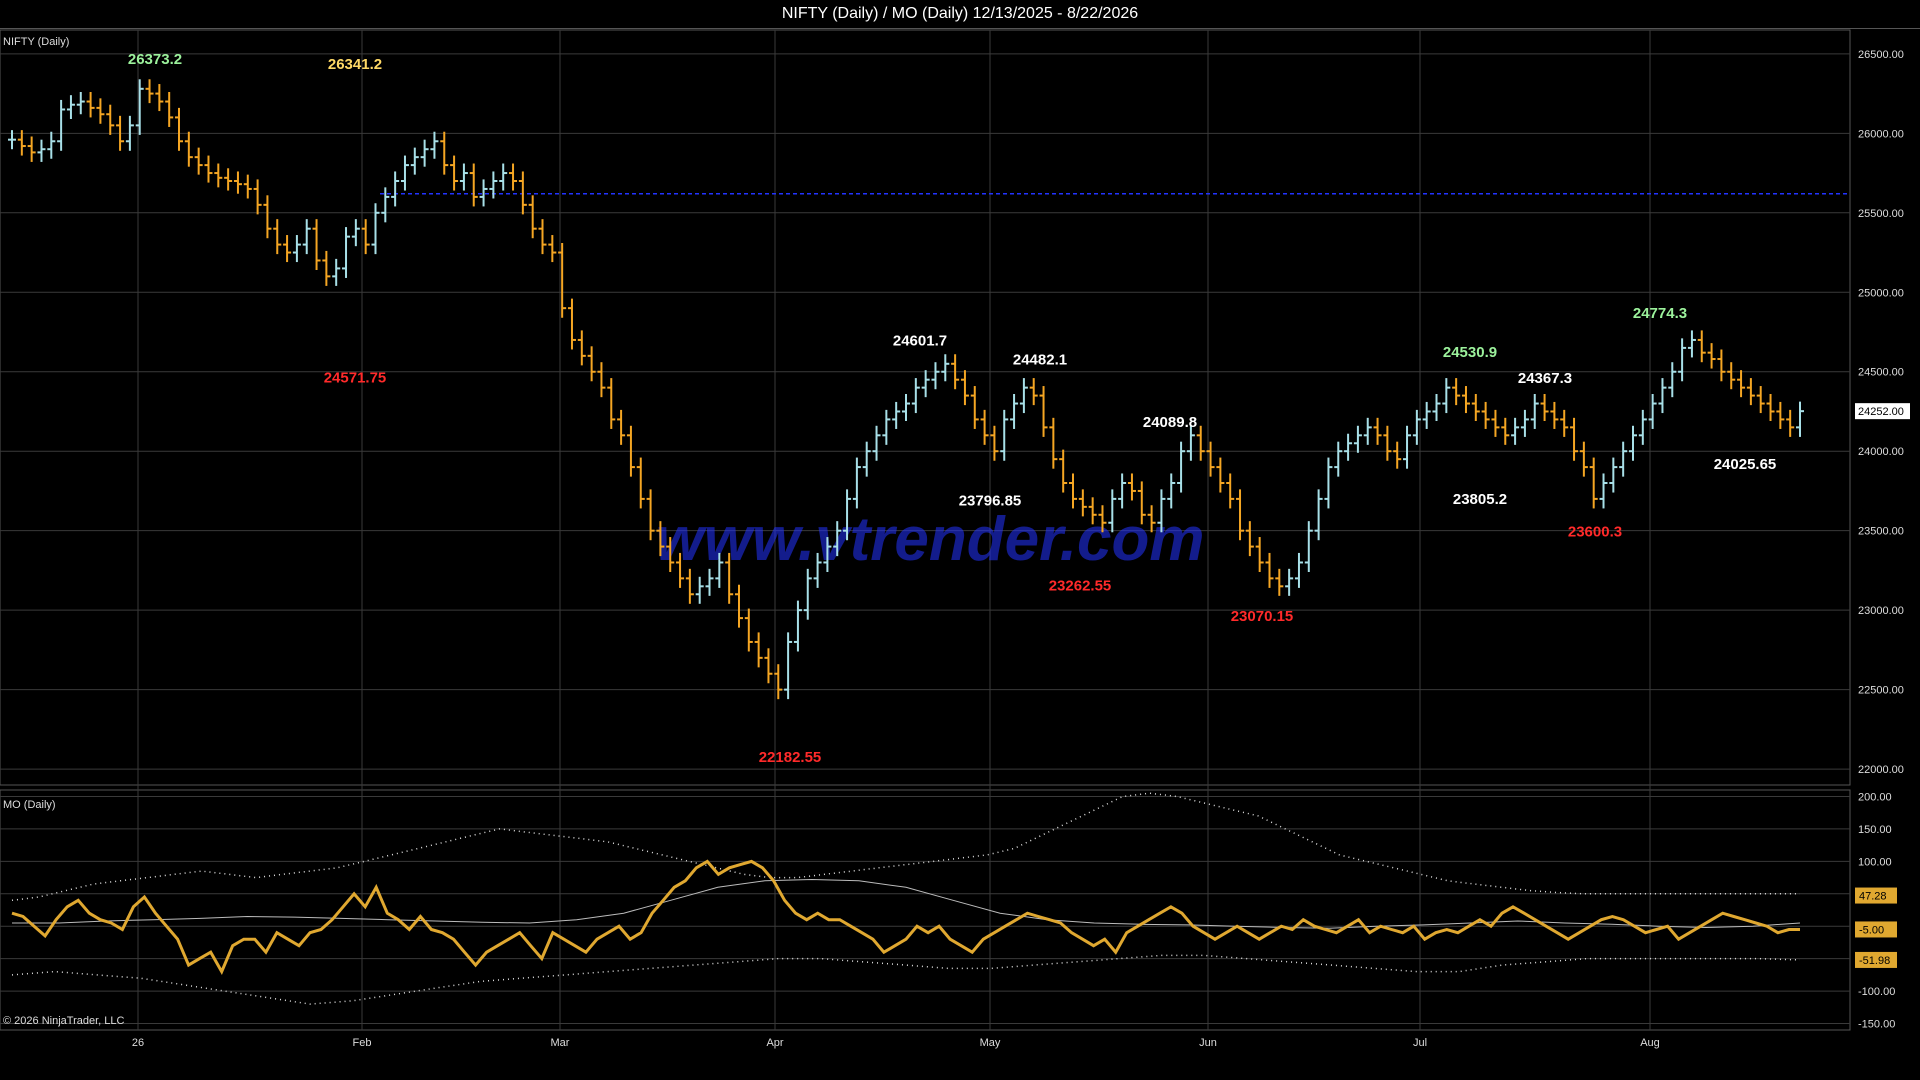  What do you see at coordinates (560, 1043) in the screenshot?
I see `x-tick-label: Mar` at bounding box center [560, 1043].